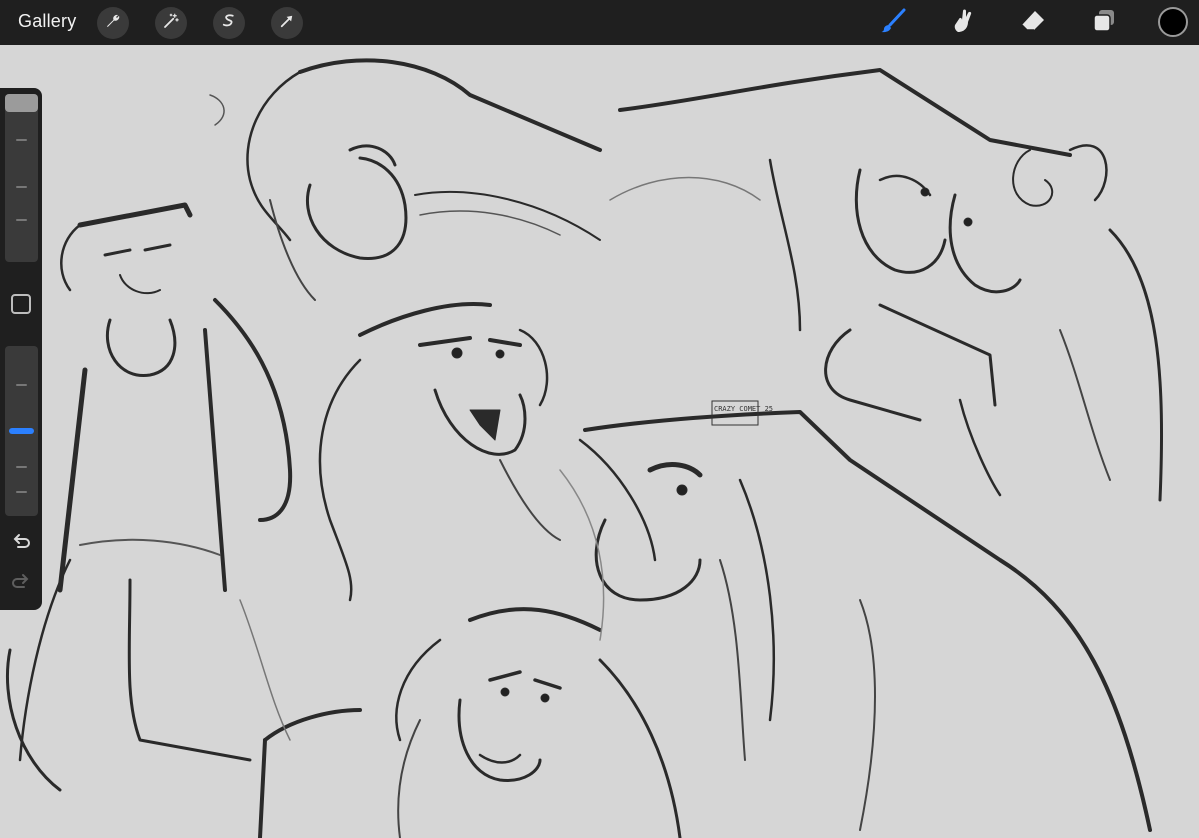  I want to click on brush-size-slider, so click(21, 178).